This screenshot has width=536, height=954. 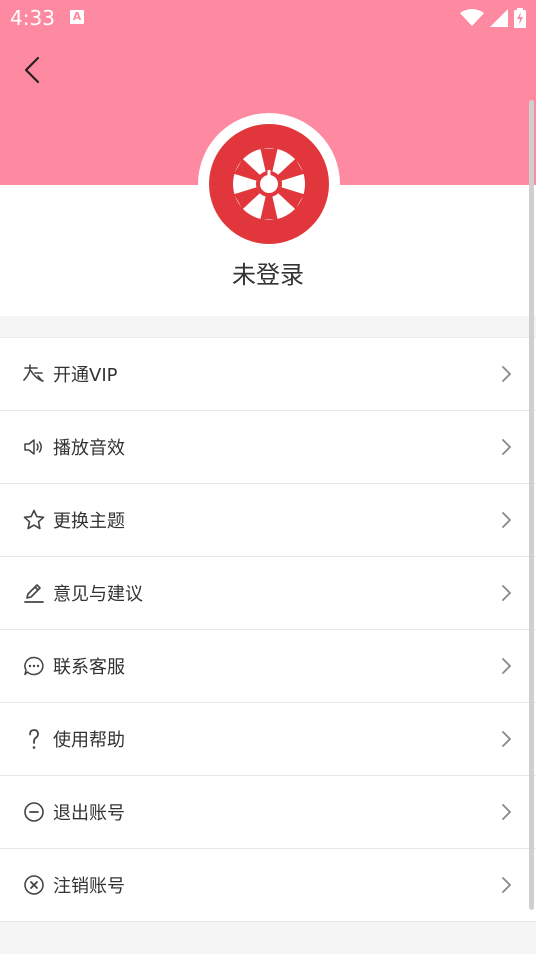 I want to click on menu-item-label: 意见与建议, so click(x=98, y=594).